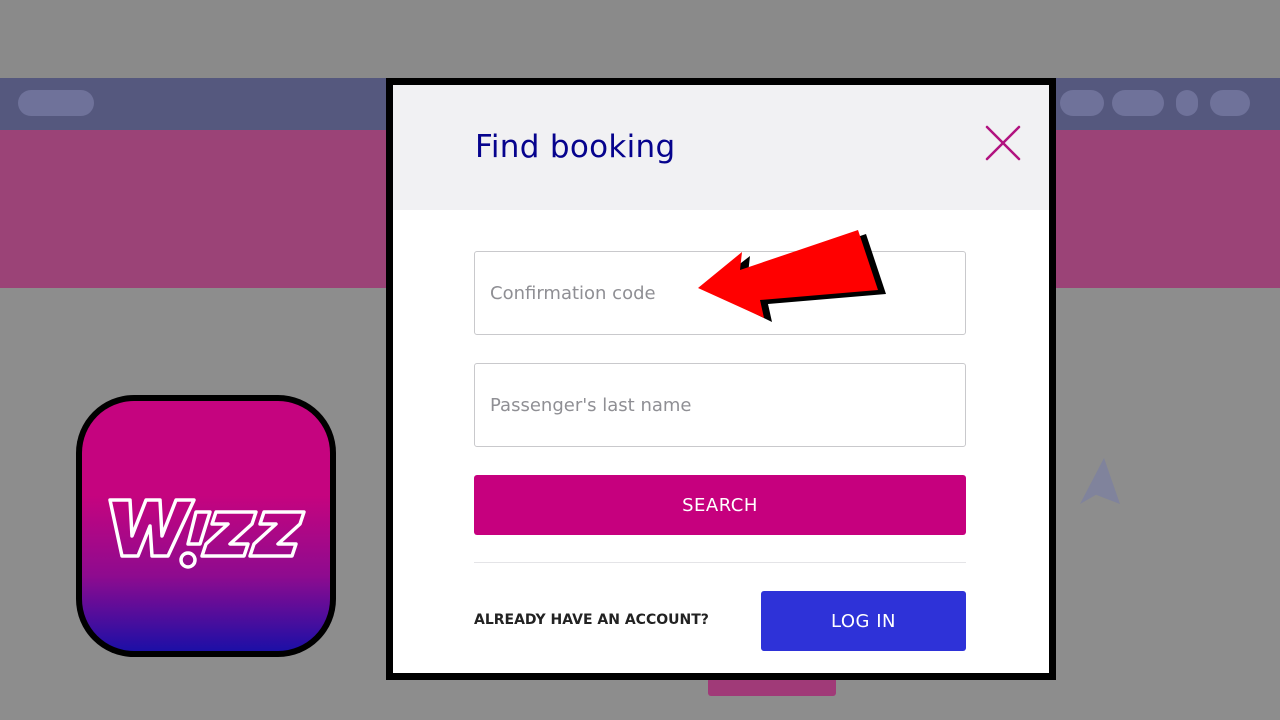 The width and height of the screenshot is (1280, 720). I want to click on divider, so click(720, 562).